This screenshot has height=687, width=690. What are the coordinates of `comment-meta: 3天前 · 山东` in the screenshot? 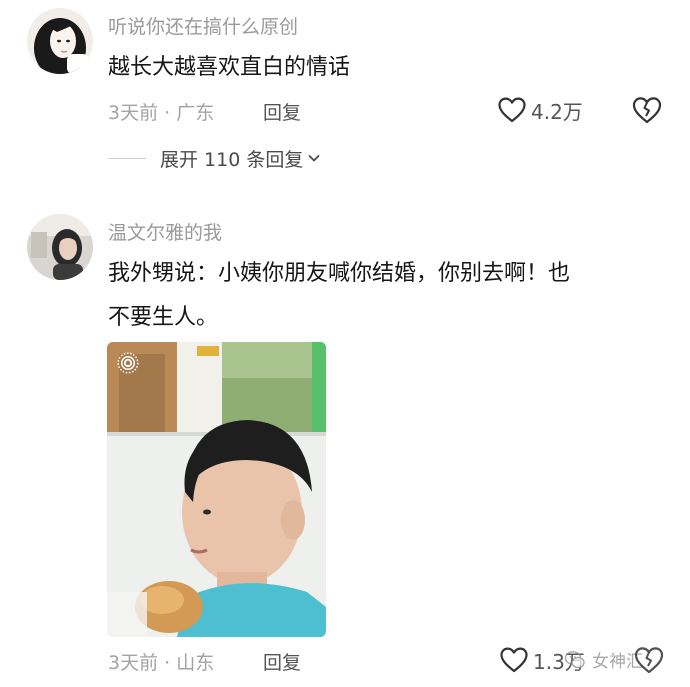 It's located at (161, 661).